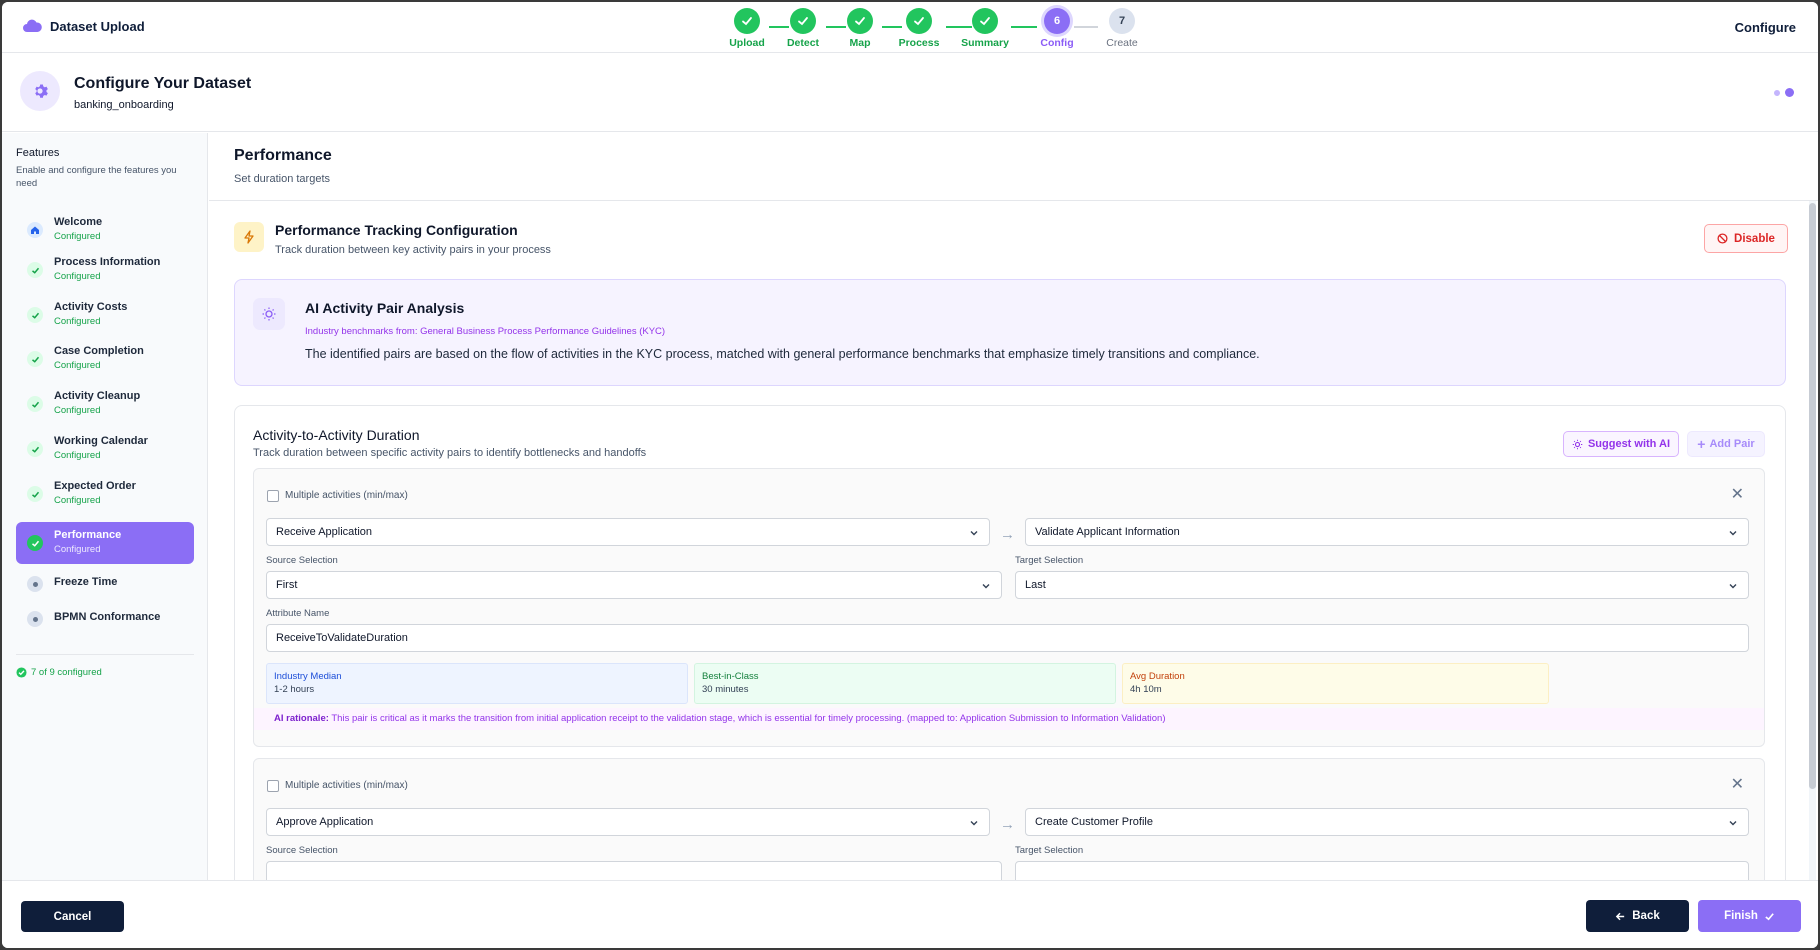  I want to click on sidebar-item-working-calendar: Working Calendar Configured, so click(105, 449).